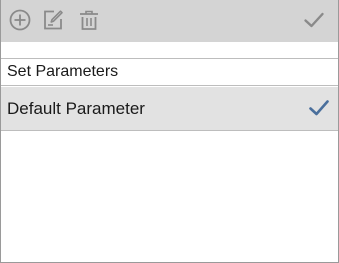 The image size is (339, 263). Describe the element at coordinates (63, 71) in the screenshot. I see `section-title: Set Parameters` at that location.